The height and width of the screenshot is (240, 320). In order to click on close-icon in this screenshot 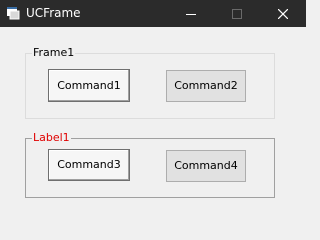, I will do `click(283, 13)`.